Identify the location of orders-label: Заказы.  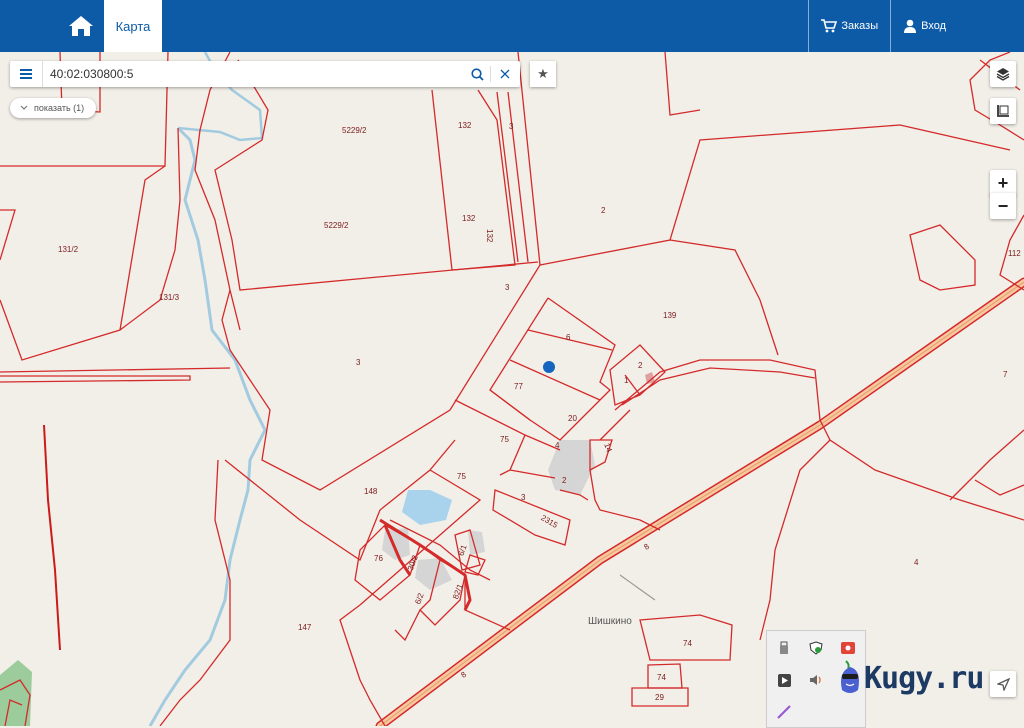
(860, 26).